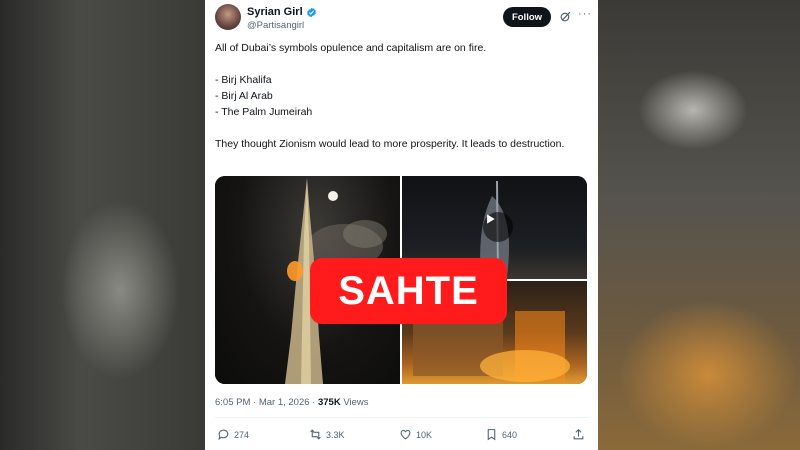  Describe the element at coordinates (242, 434) in the screenshot. I see `reply-count: 274` at that location.